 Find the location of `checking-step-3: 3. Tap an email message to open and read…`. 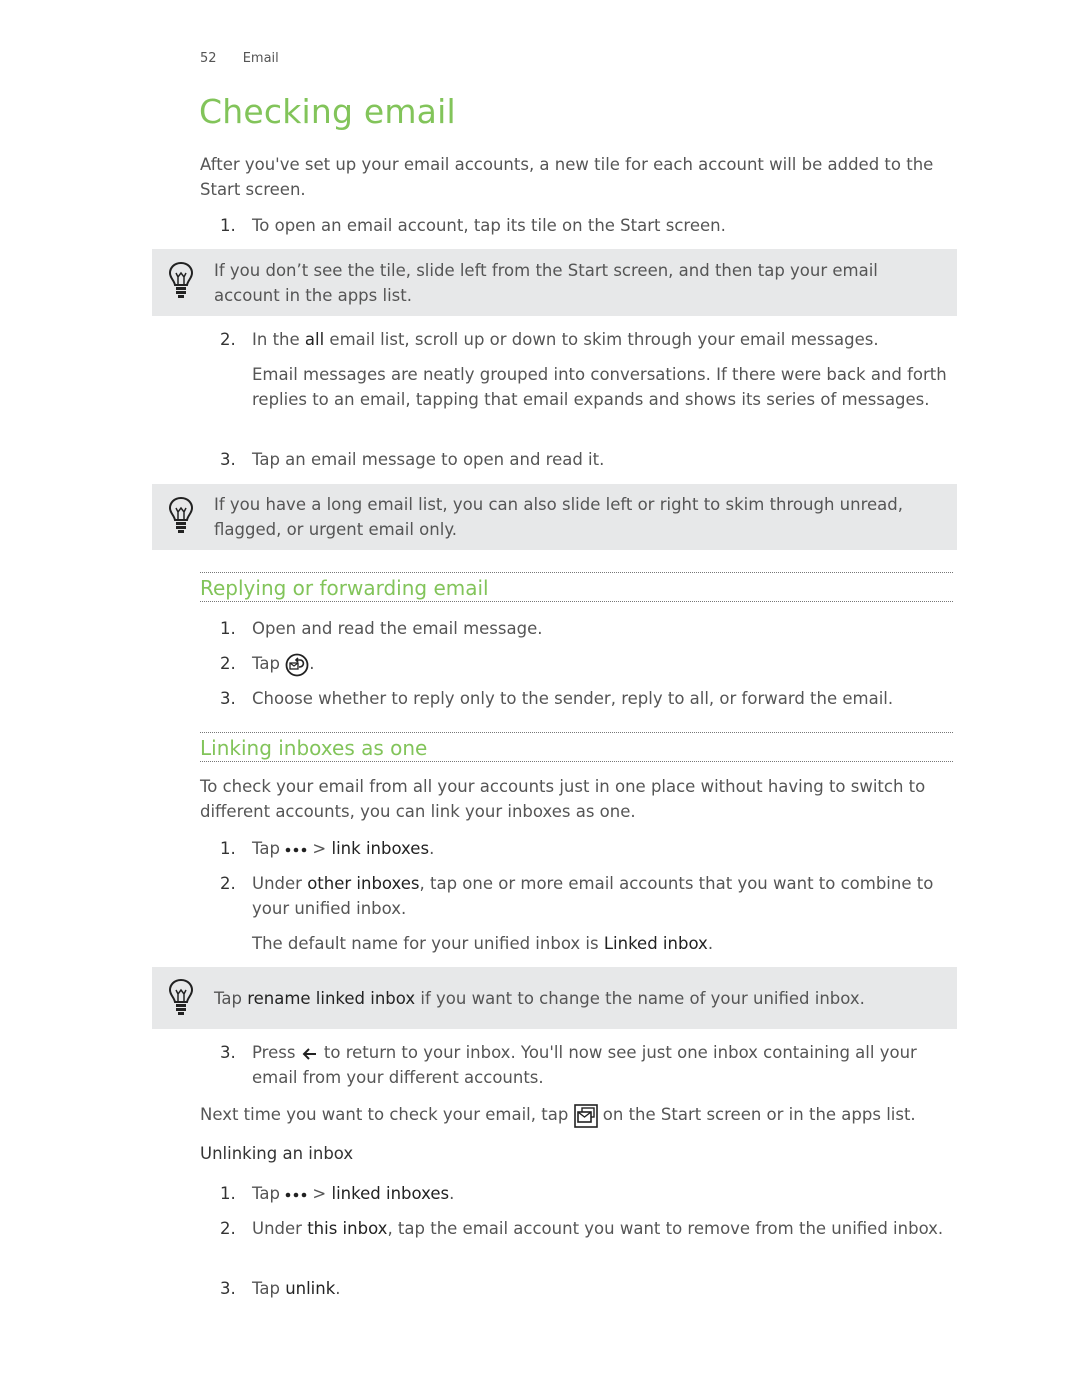

checking-step-3: 3. Tap an email message to open and read… is located at coordinates (590, 459).